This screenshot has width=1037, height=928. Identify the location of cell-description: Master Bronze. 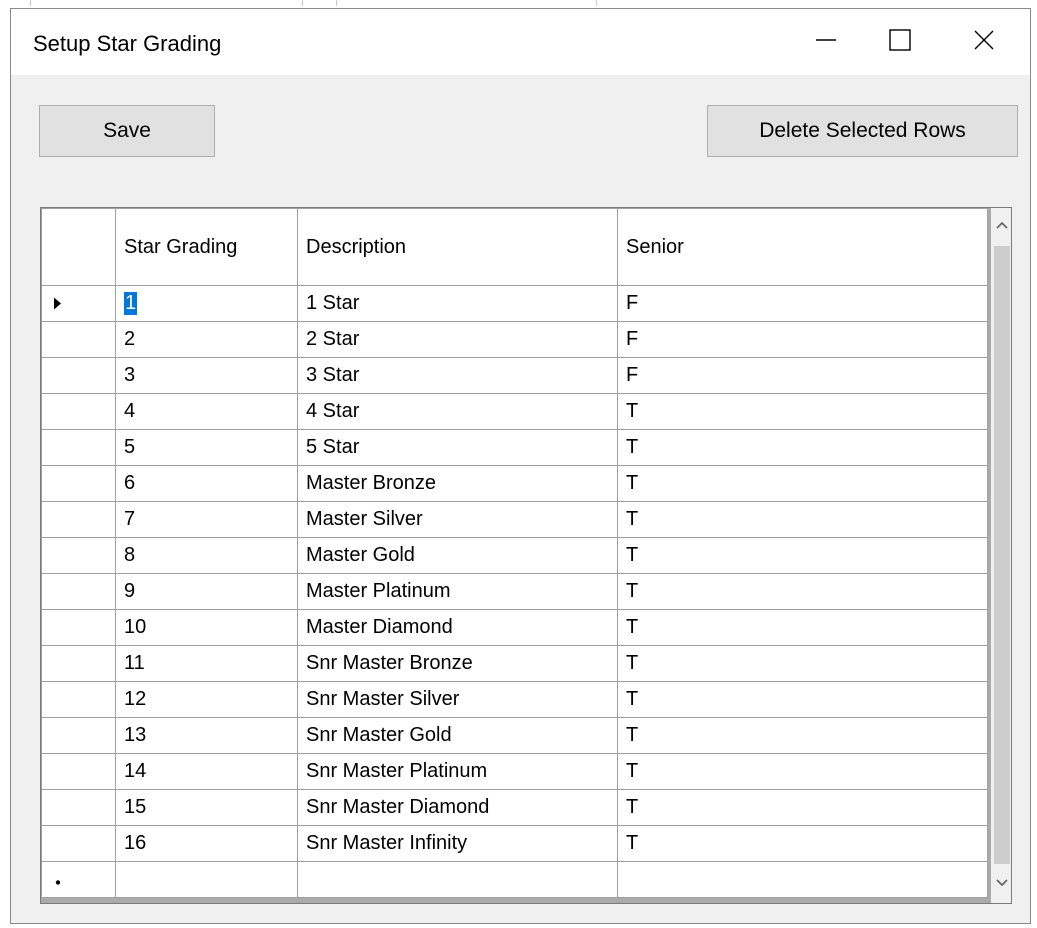
(457, 483).